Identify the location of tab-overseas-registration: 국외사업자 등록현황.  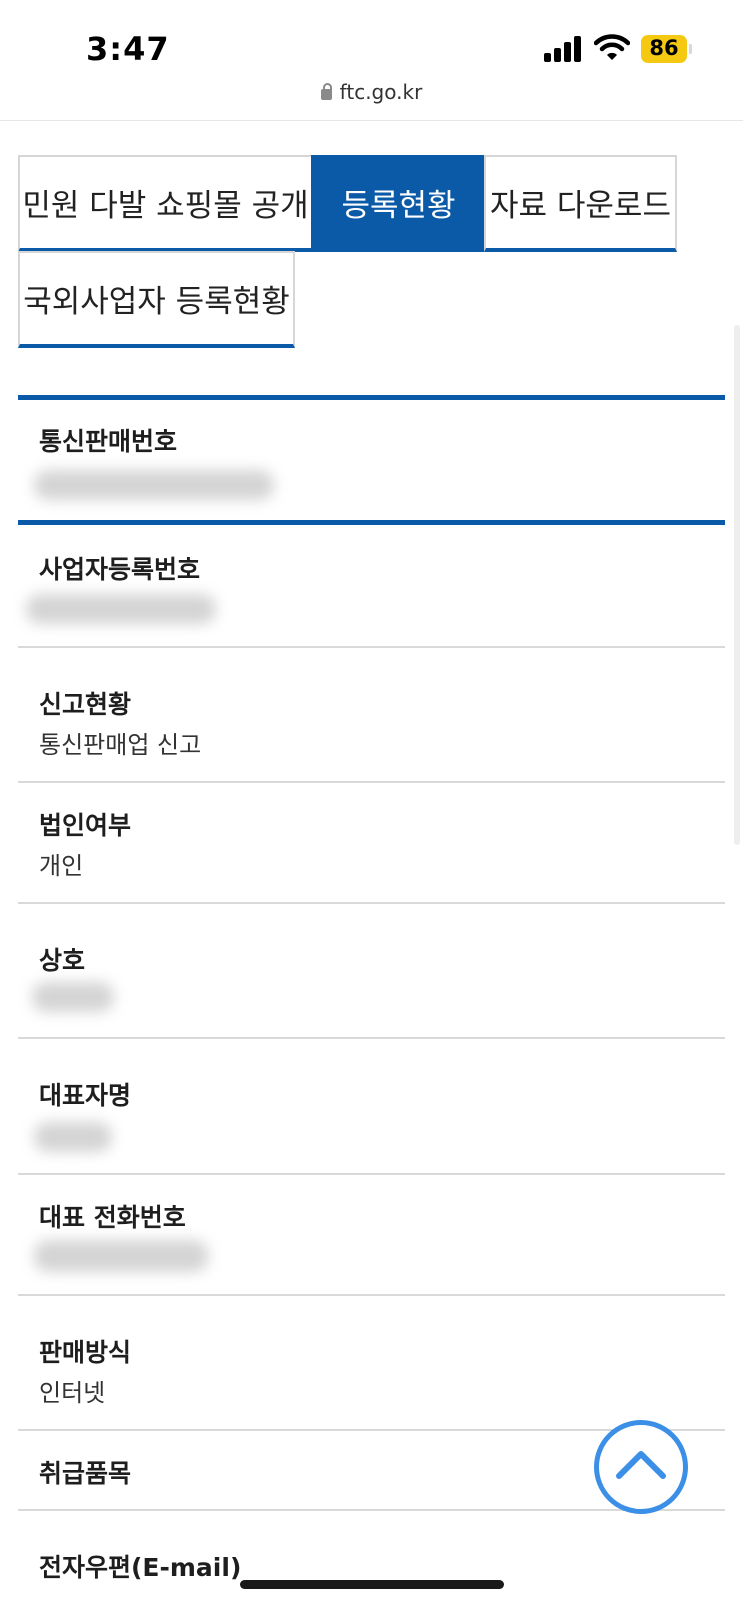
(156, 299).